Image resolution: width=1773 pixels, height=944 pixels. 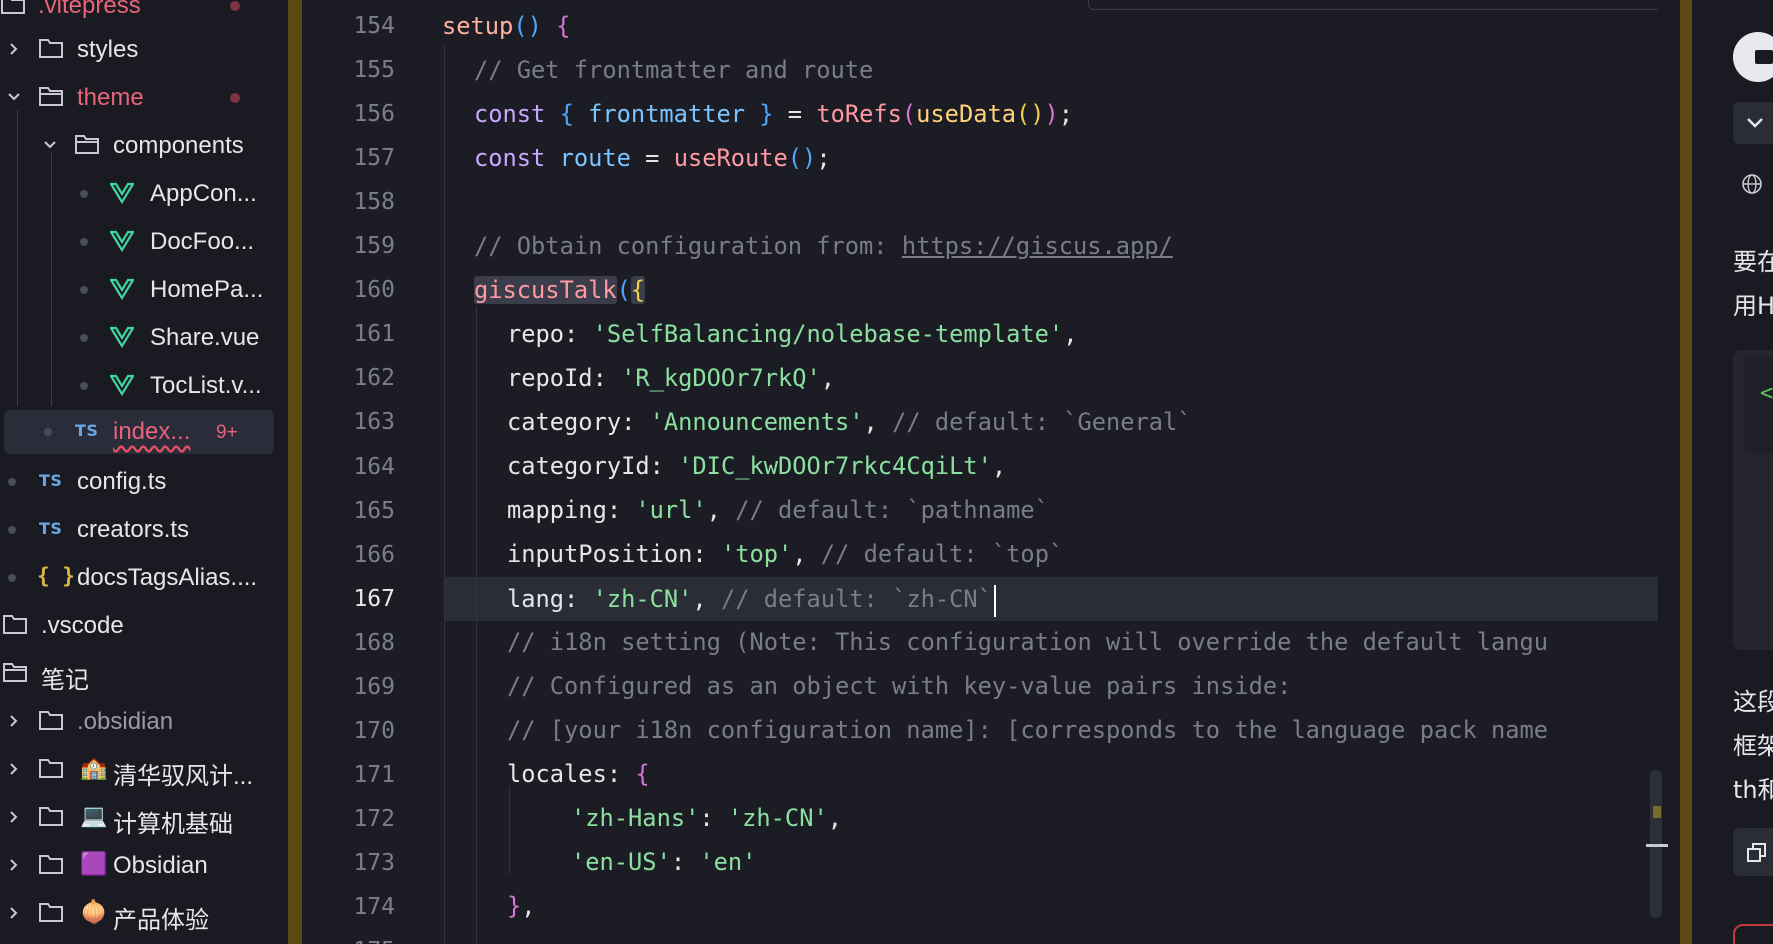 What do you see at coordinates (506, 26) in the screenshot?
I see `code-line-154: setup() {` at bounding box center [506, 26].